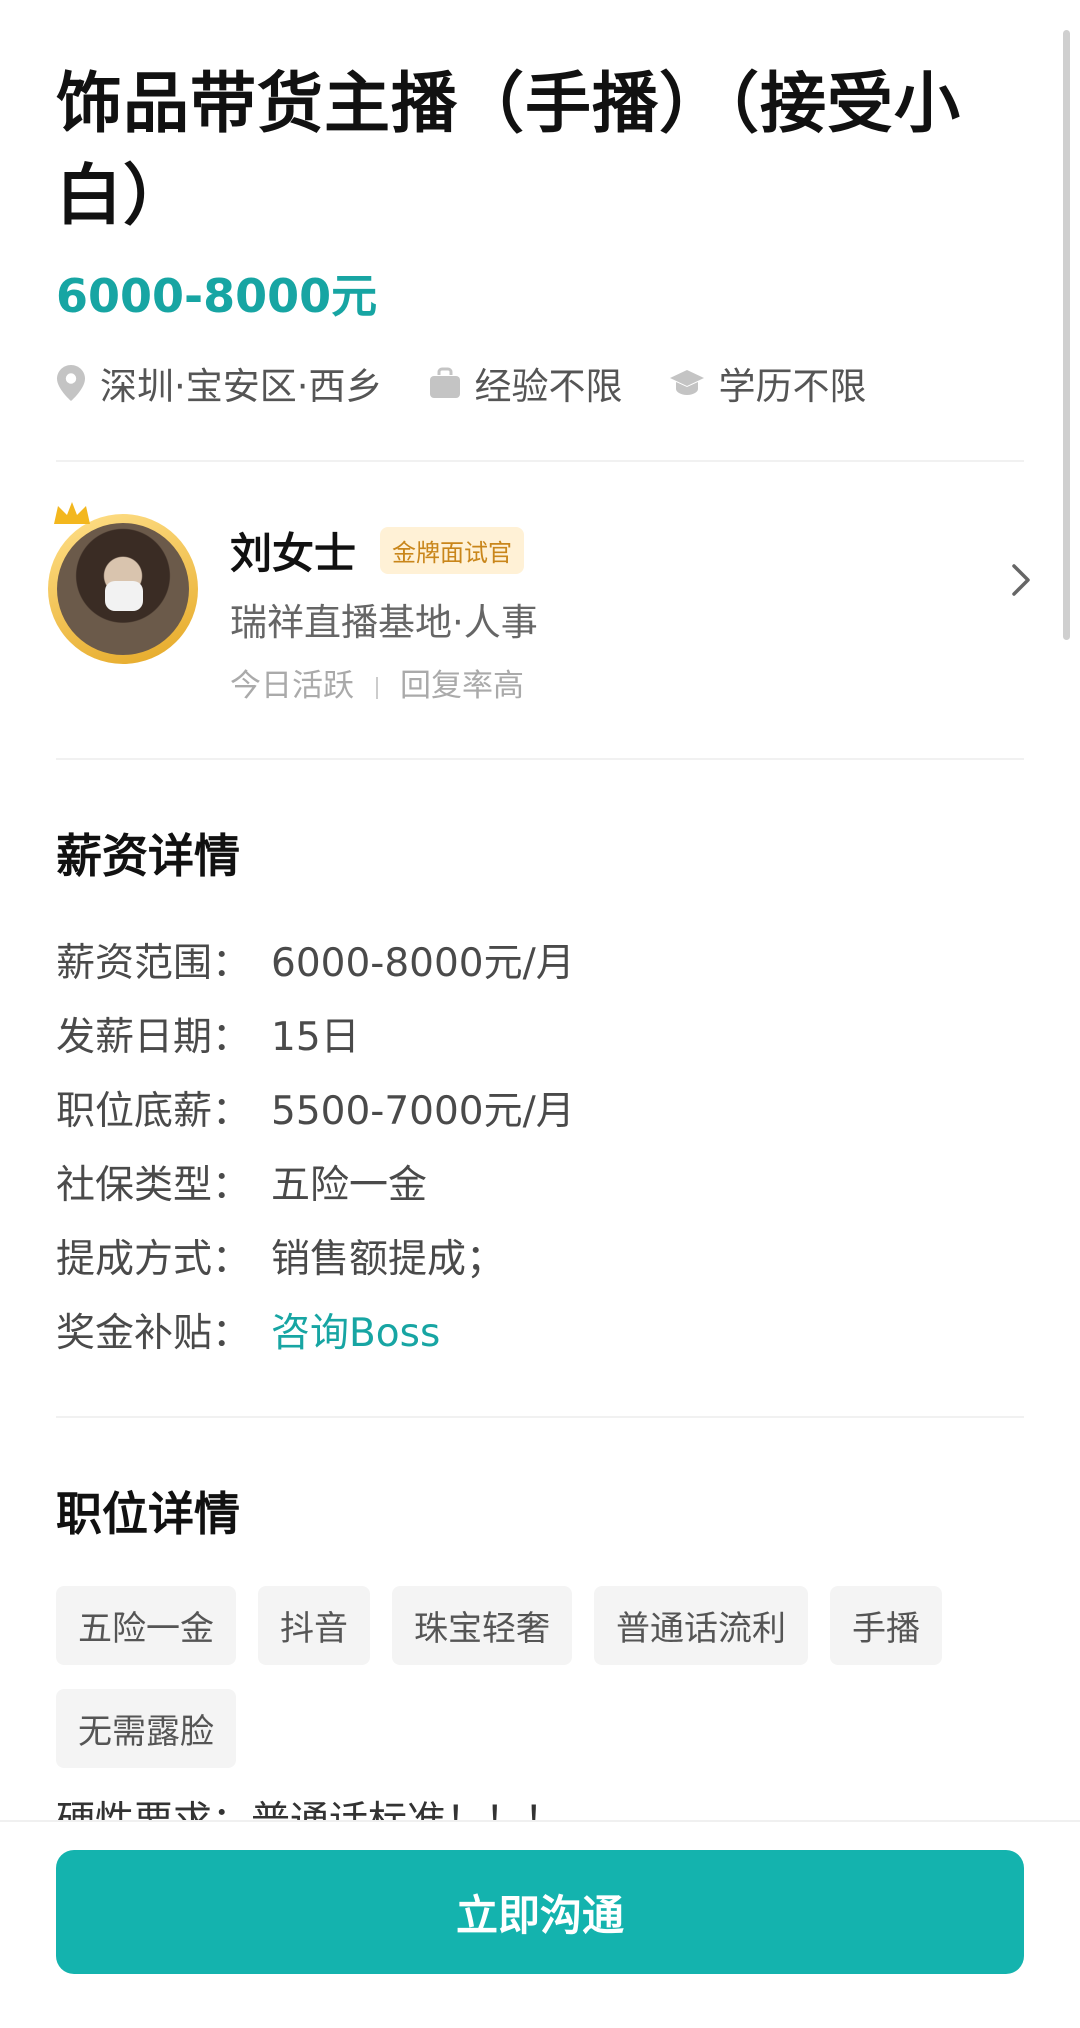  What do you see at coordinates (540, 1912) in the screenshot?
I see `chat-now-button: 立即沟通` at bounding box center [540, 1912].